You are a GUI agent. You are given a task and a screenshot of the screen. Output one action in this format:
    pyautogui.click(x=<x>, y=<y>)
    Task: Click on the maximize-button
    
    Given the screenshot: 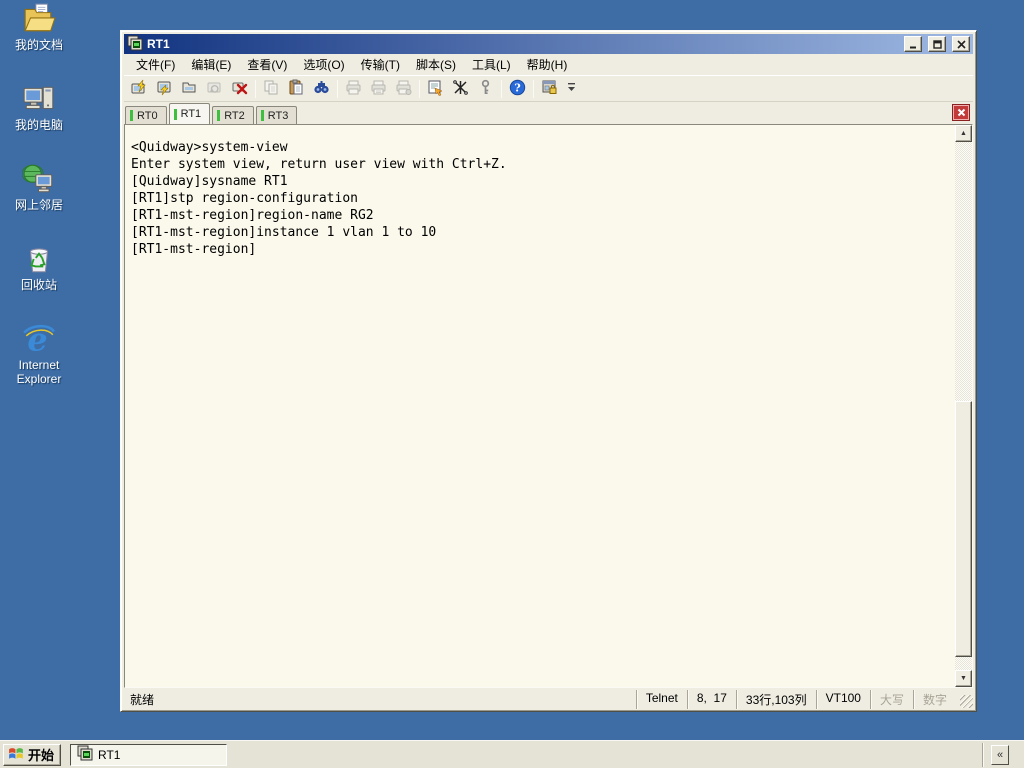 What is the action you would take?
    pyautogui.click(x=937, y=44)
    